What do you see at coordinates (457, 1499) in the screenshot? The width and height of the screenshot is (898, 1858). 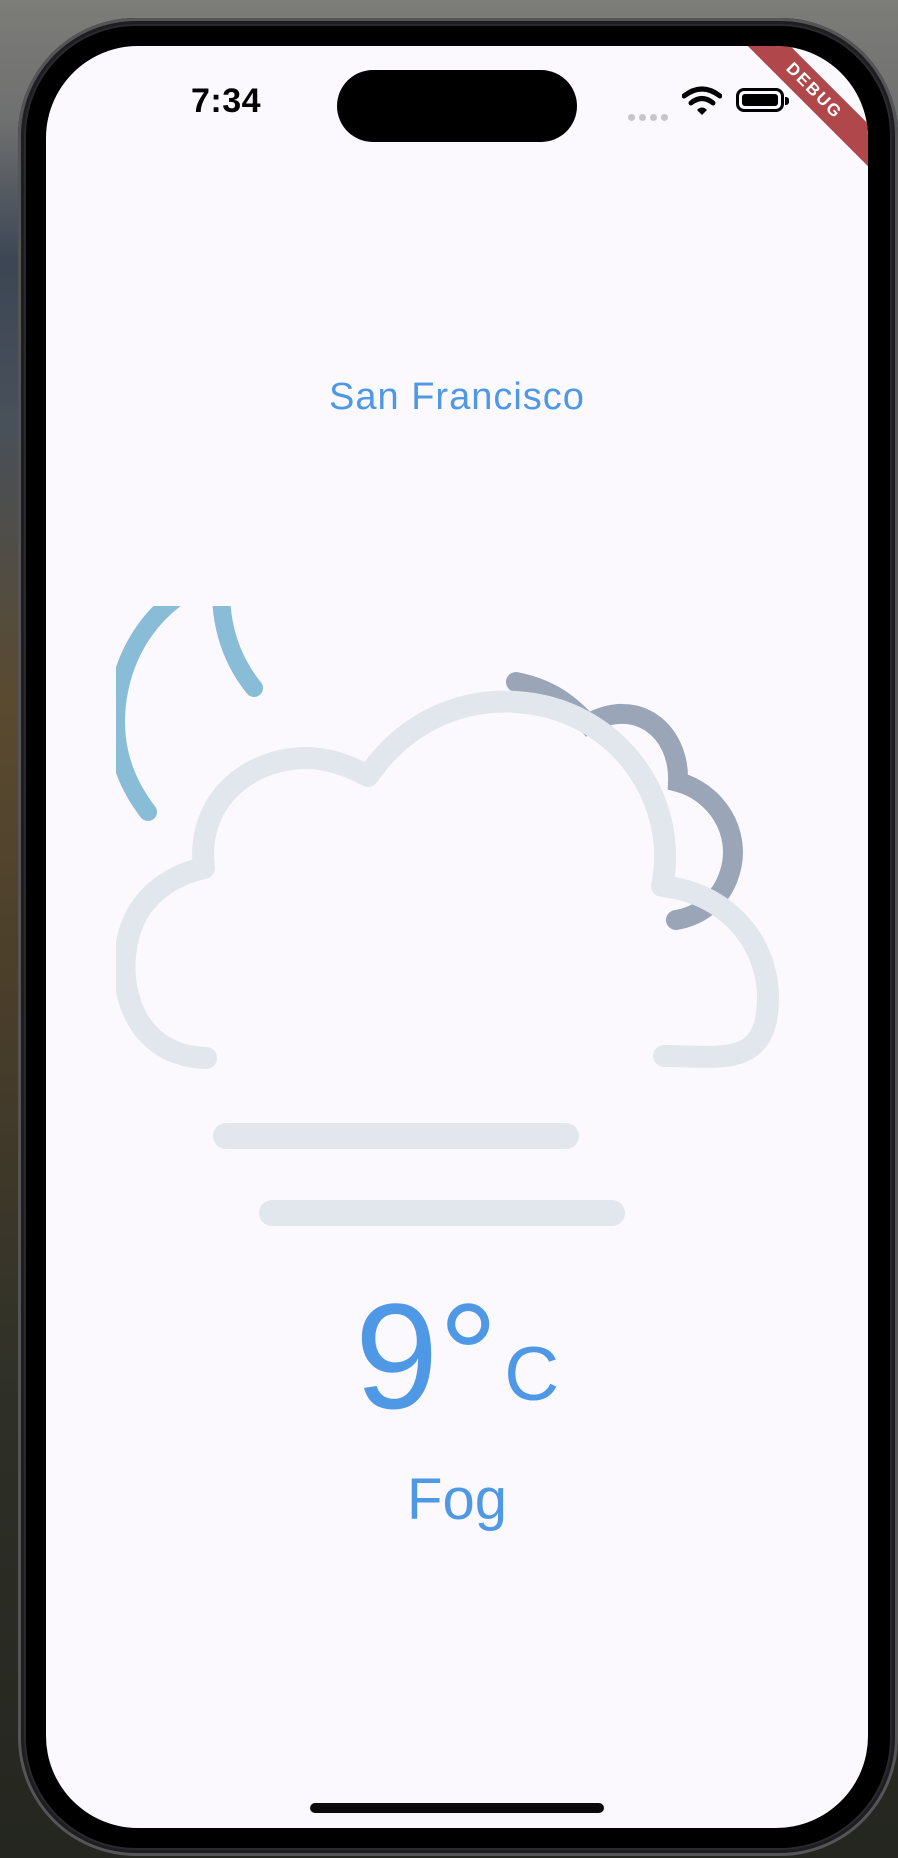 I see `weather-condition: Fog` at bounding box center [457, 1499].